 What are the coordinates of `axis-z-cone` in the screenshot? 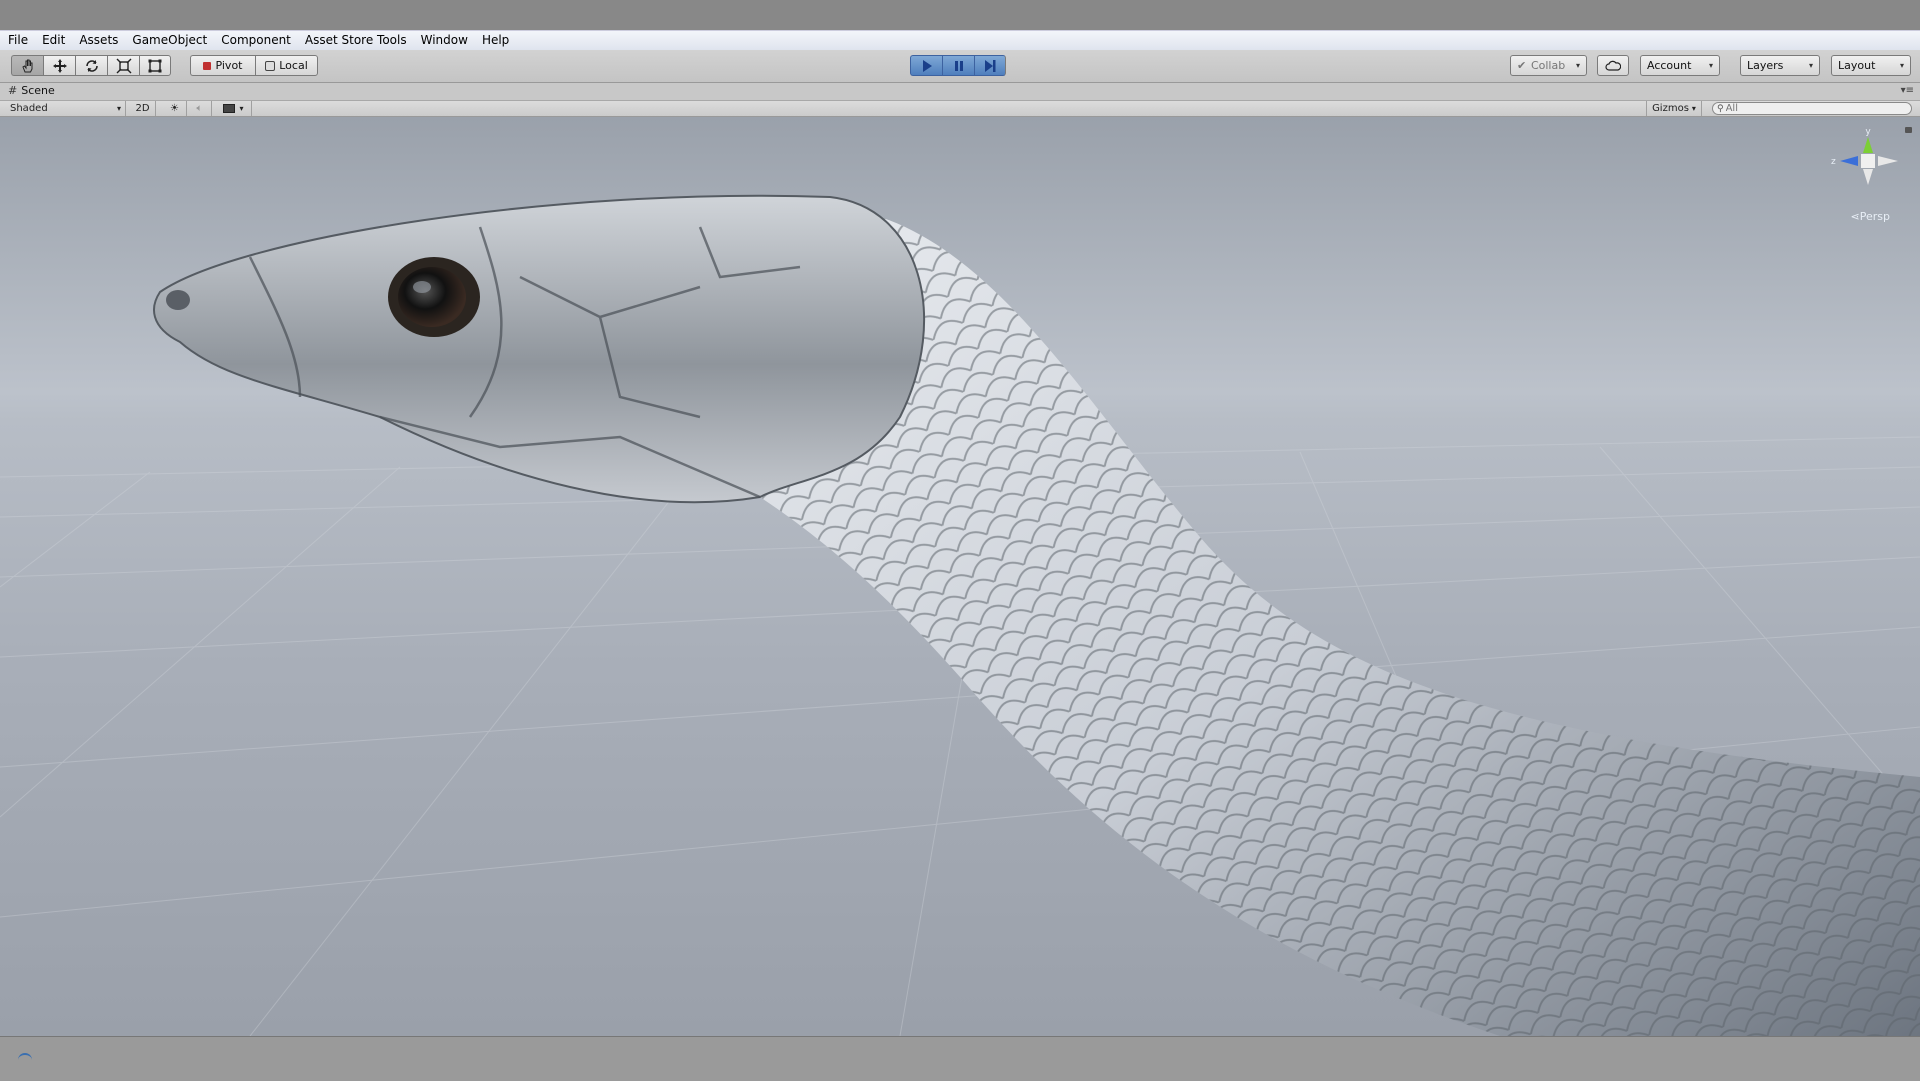 It's located at (1849, 161).